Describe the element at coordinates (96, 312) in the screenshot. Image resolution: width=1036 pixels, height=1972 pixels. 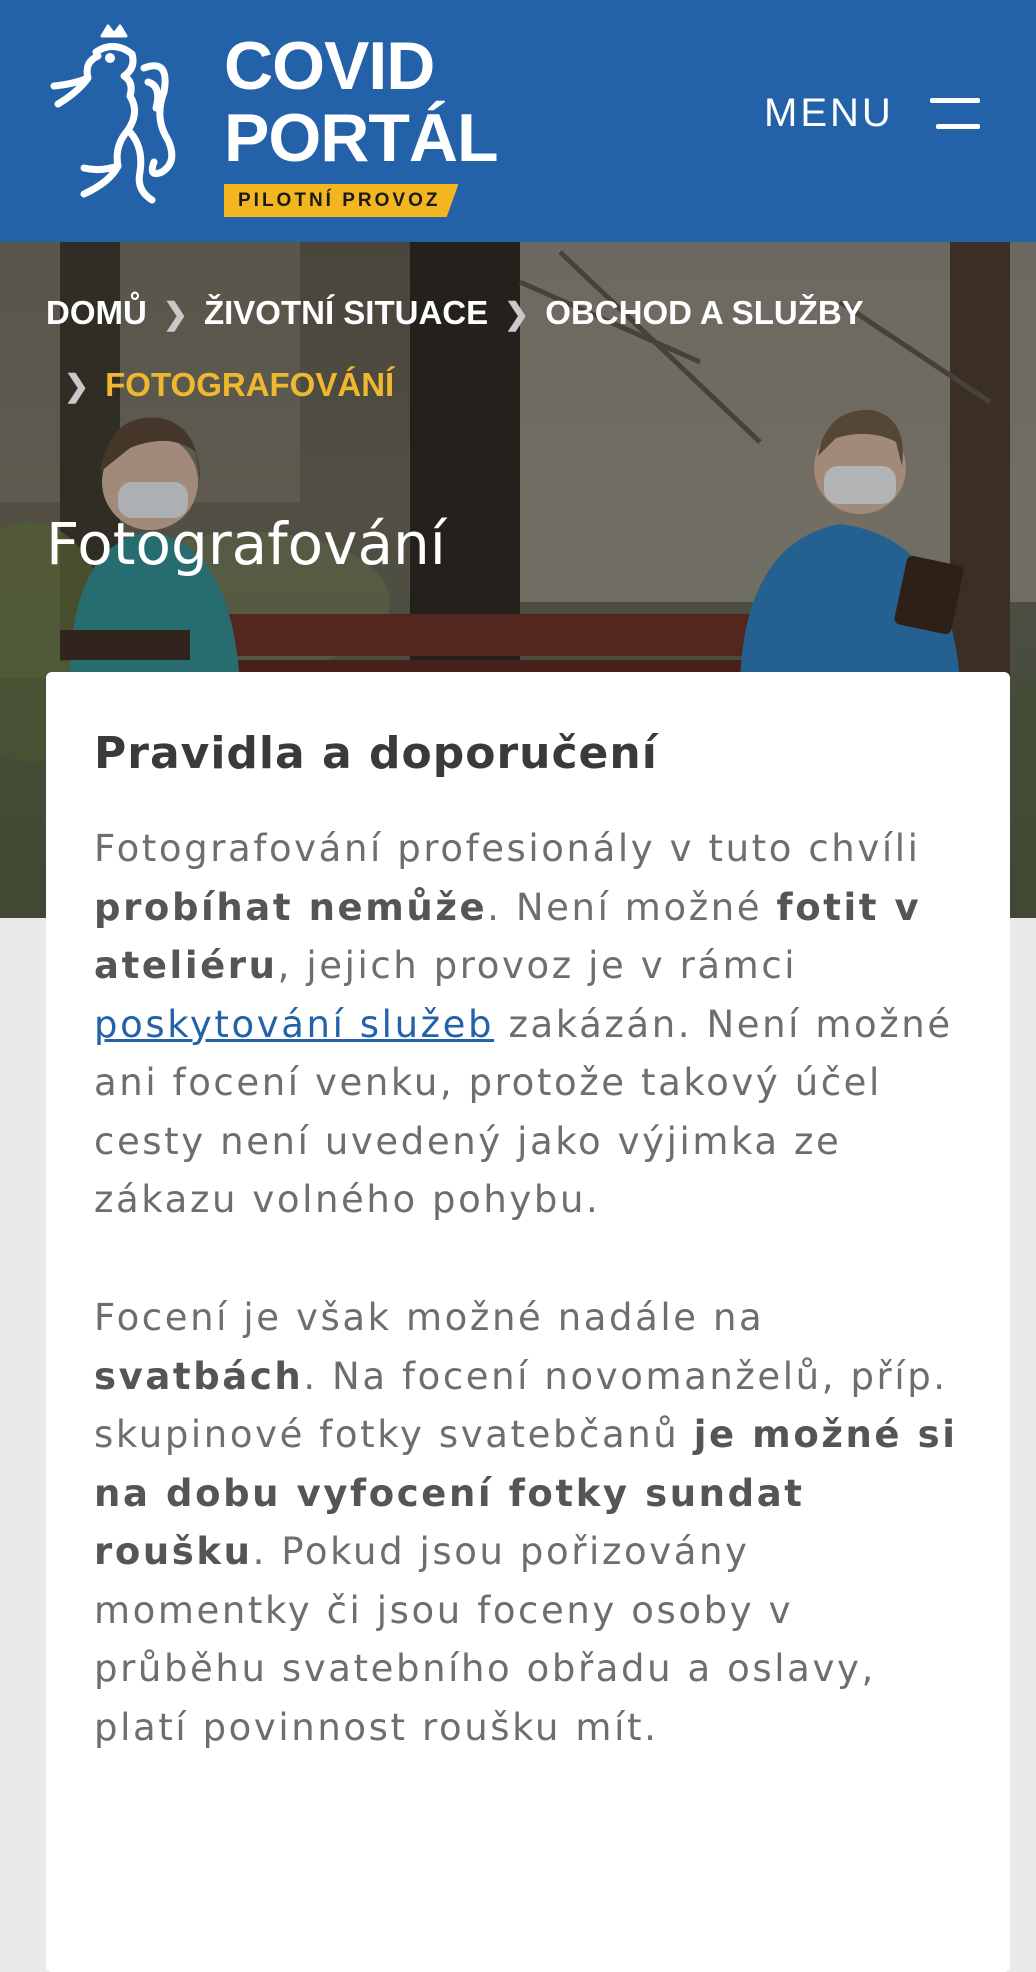
I see `breadcrumb-home: DOMŮ` at that location.